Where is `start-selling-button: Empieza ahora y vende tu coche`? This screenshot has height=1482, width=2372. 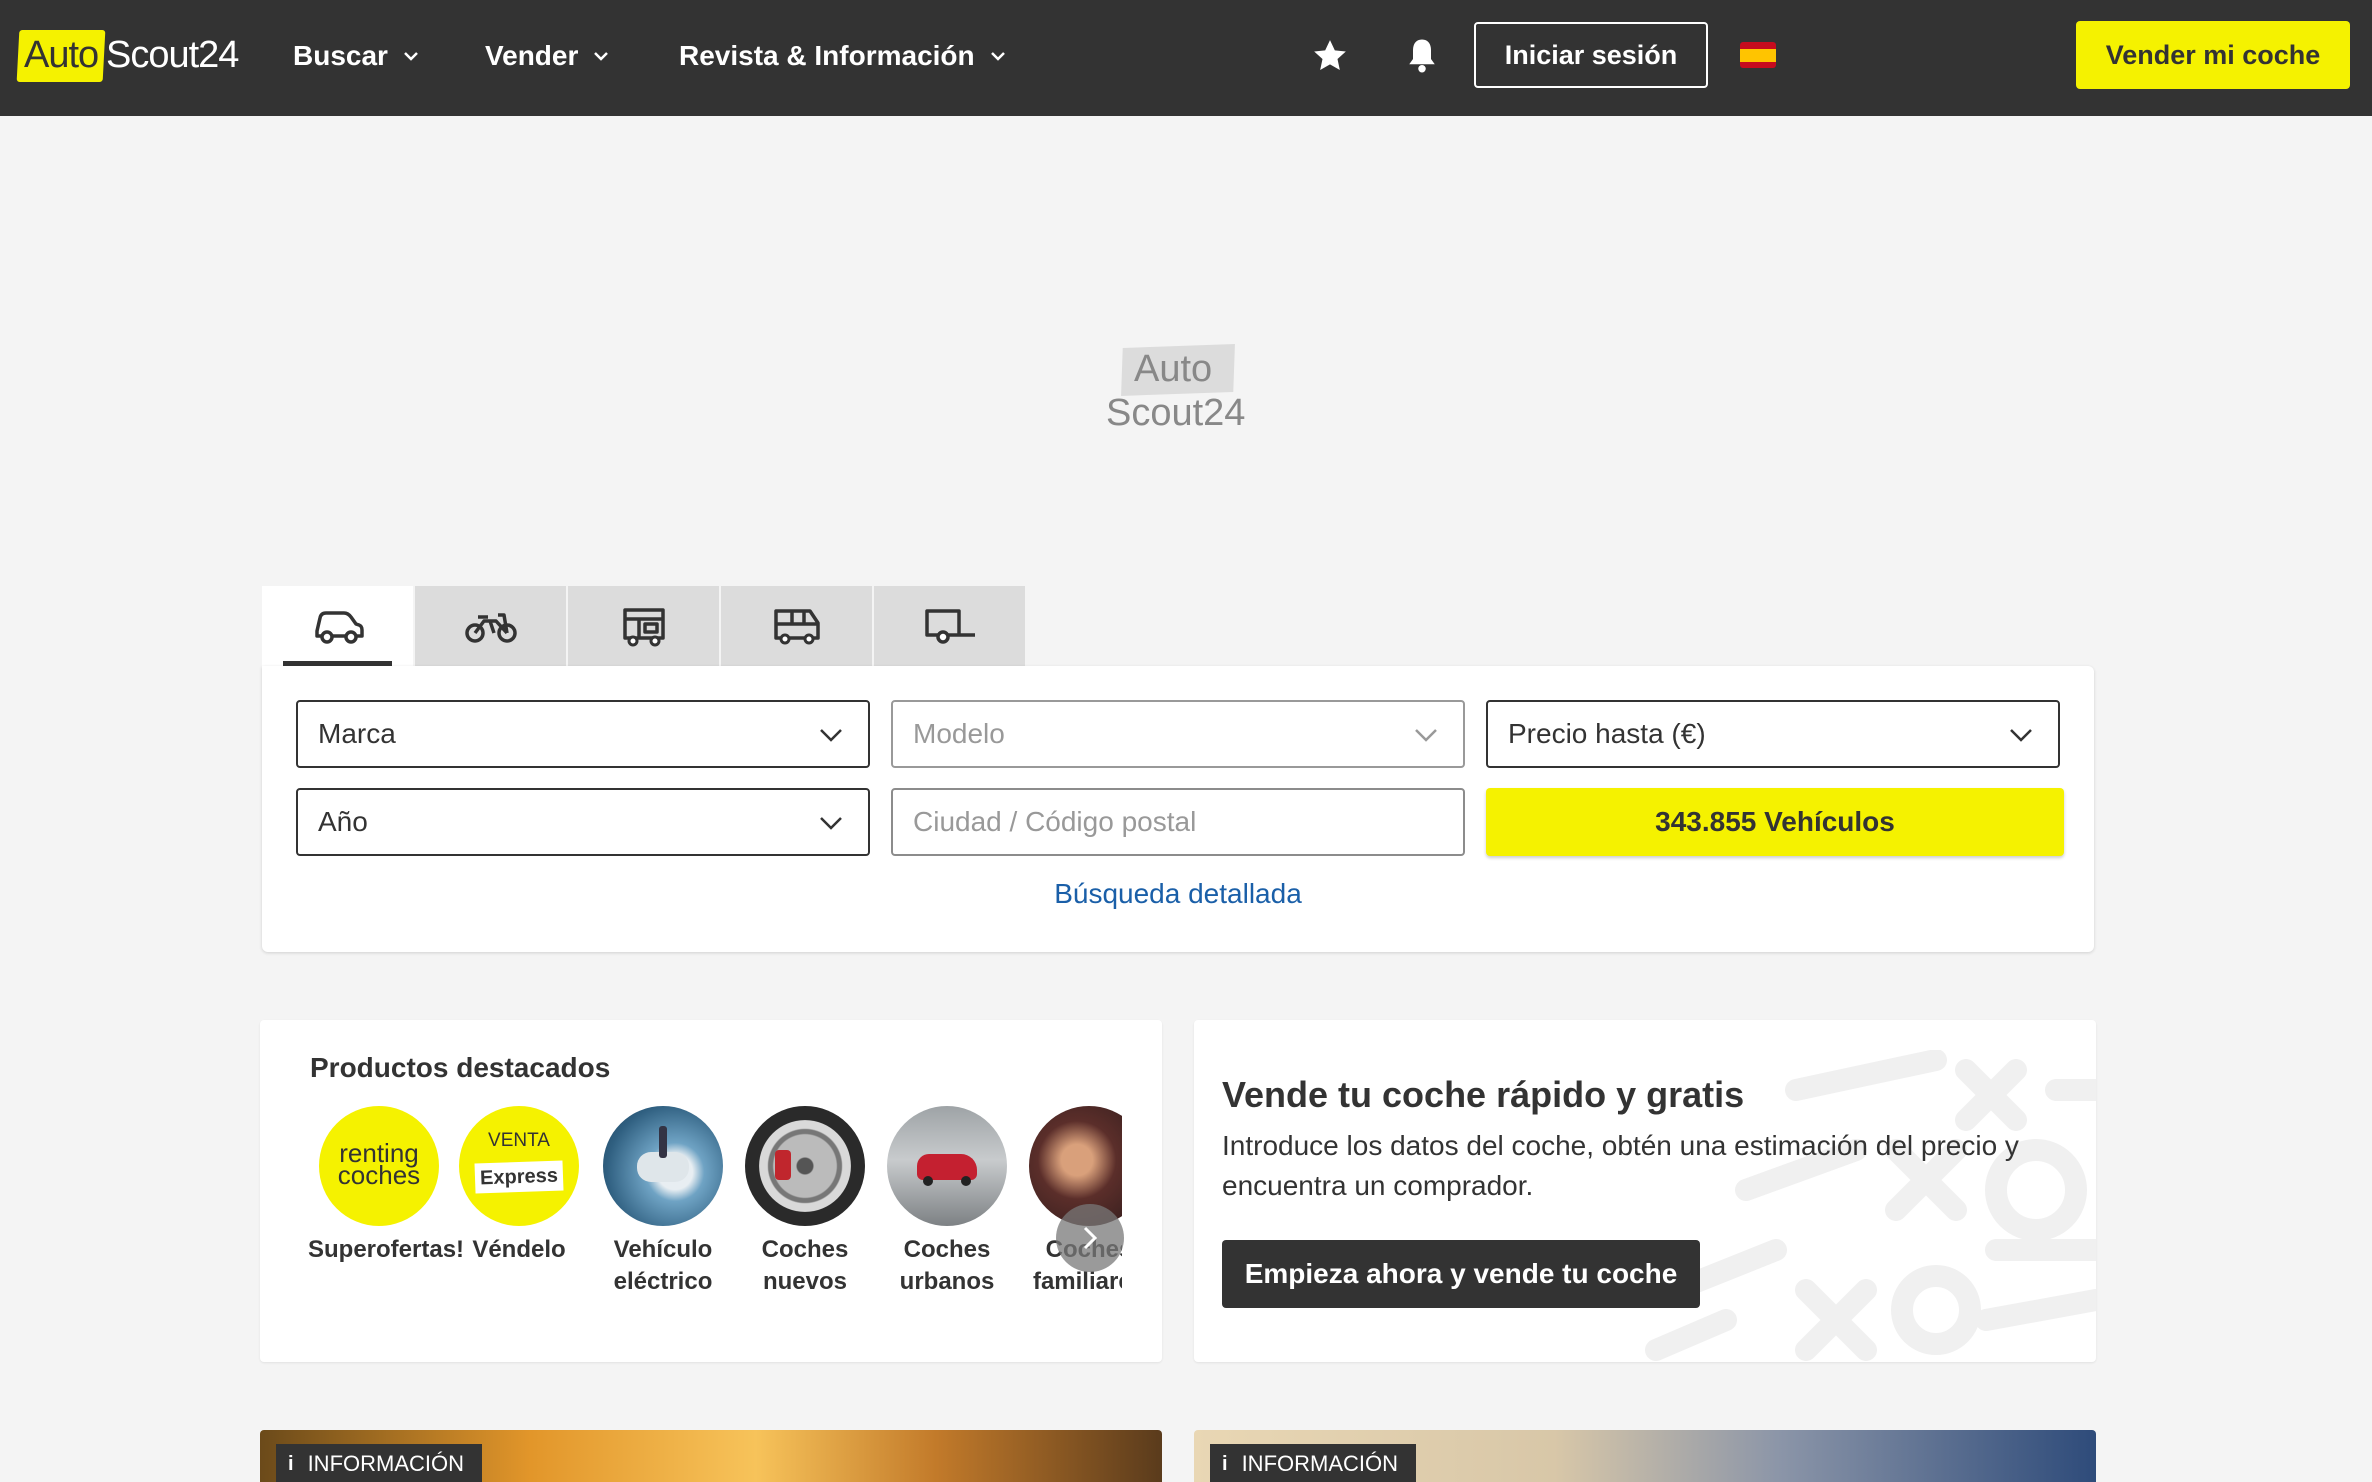 start-selling-button: Empieza ahora y vende tu coche is located at coordinates (1461, 1274).